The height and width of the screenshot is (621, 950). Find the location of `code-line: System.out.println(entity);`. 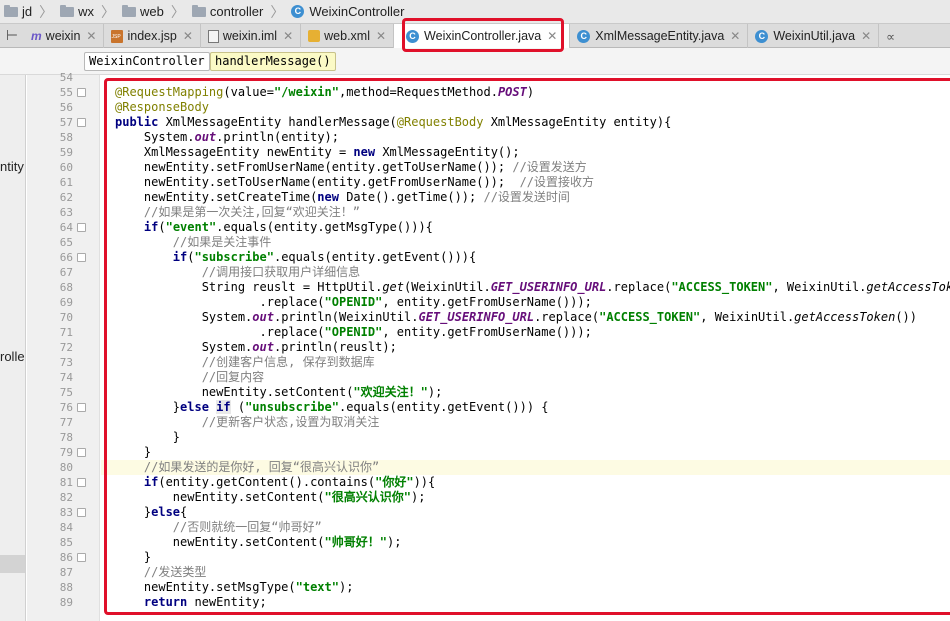

code-line: System.out.println(entity); is located at coordinates (532, 137).